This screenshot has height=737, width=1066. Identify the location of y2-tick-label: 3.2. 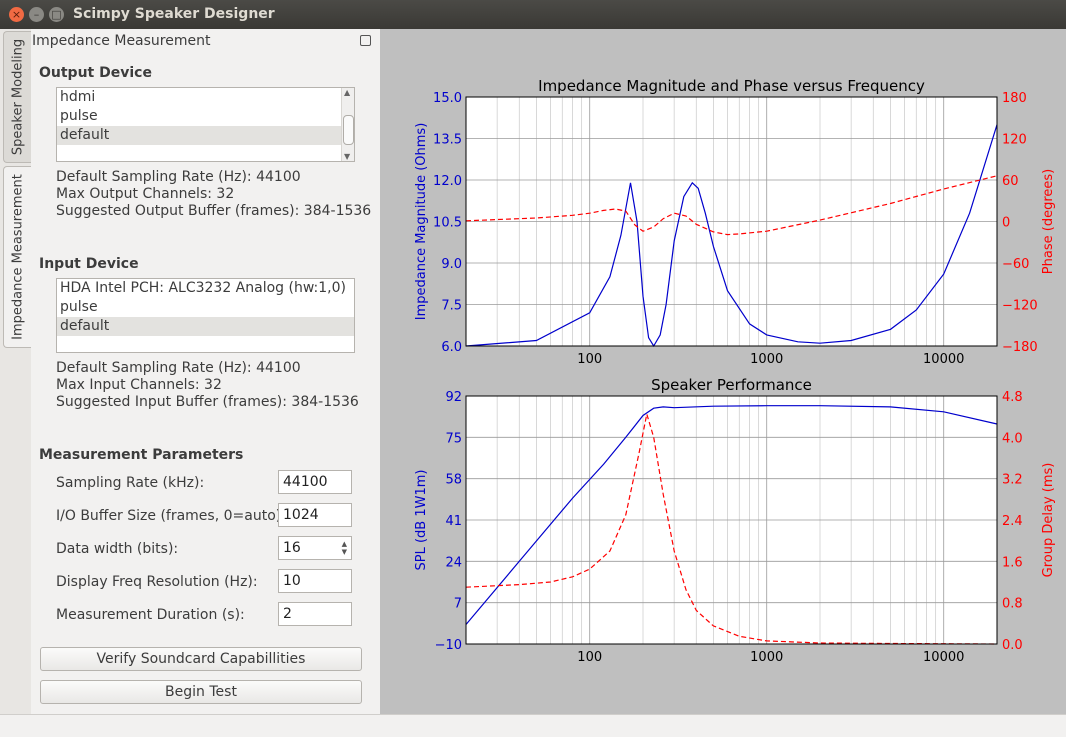
(1012, 480).